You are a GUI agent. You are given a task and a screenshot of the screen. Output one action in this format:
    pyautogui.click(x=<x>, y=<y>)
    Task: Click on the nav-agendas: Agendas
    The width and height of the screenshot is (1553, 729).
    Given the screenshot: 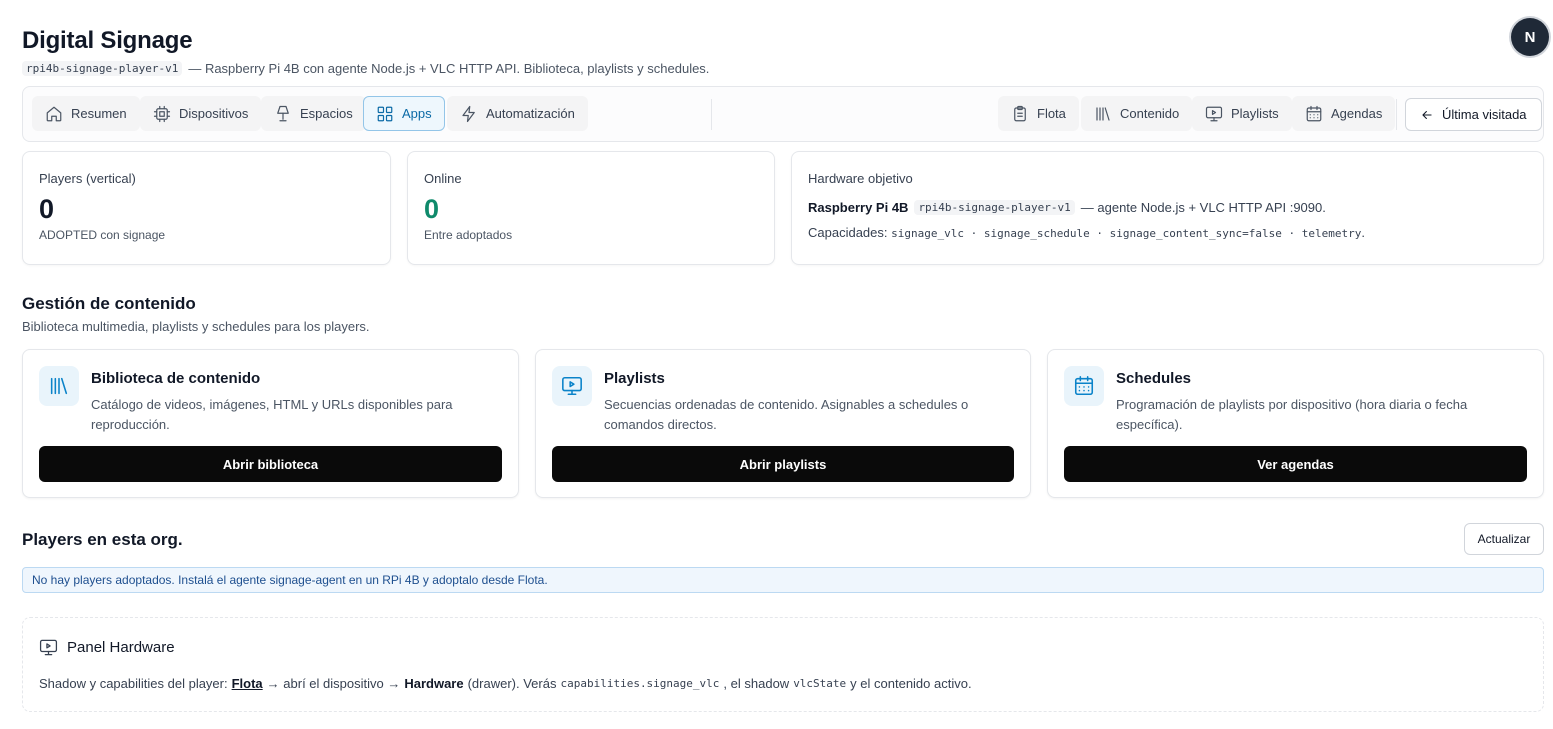 What is the action you would take?
    pyautogui.click(x=1344, y=113)
    